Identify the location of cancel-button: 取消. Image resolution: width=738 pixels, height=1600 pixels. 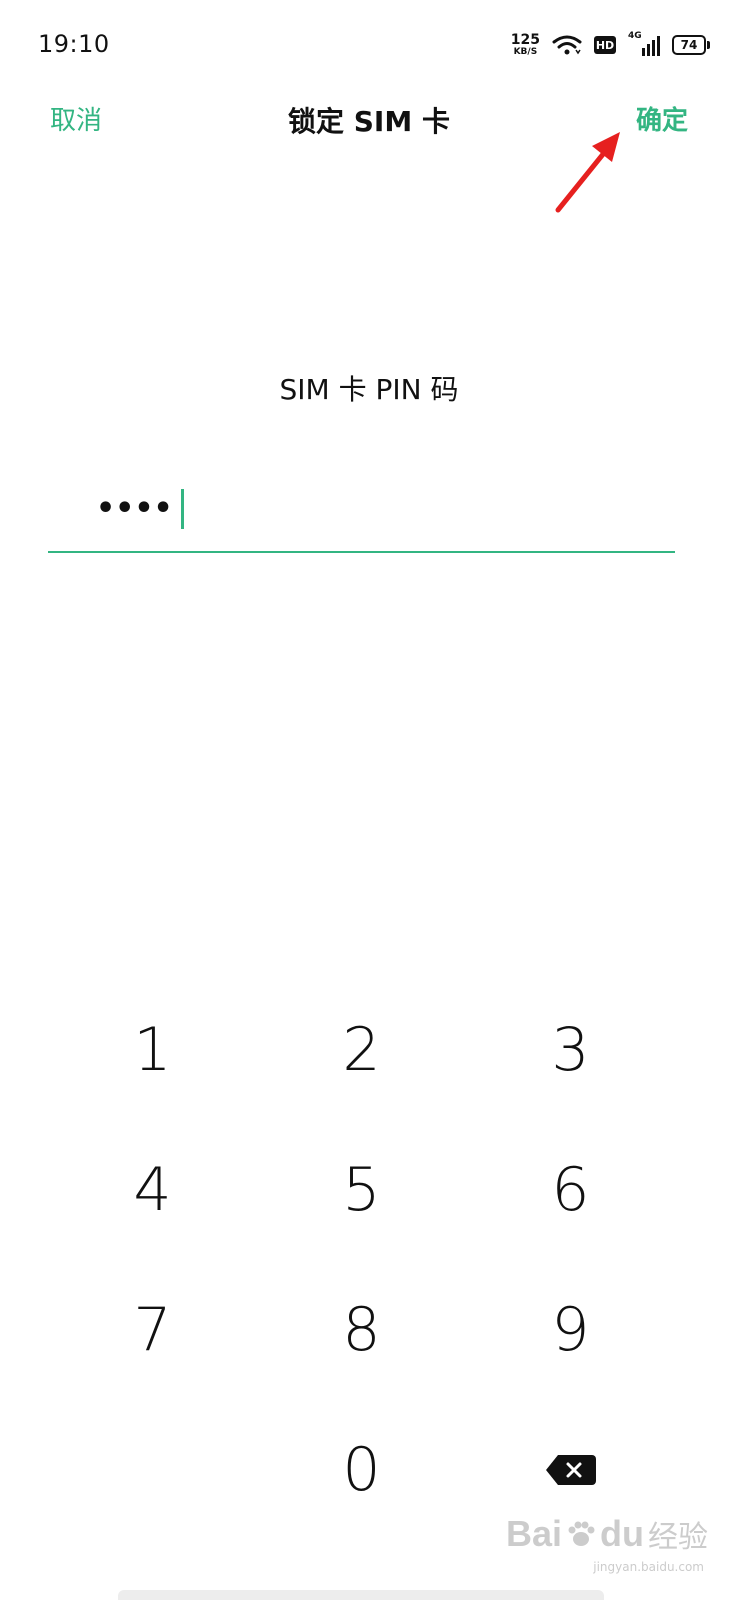
(76, 118).